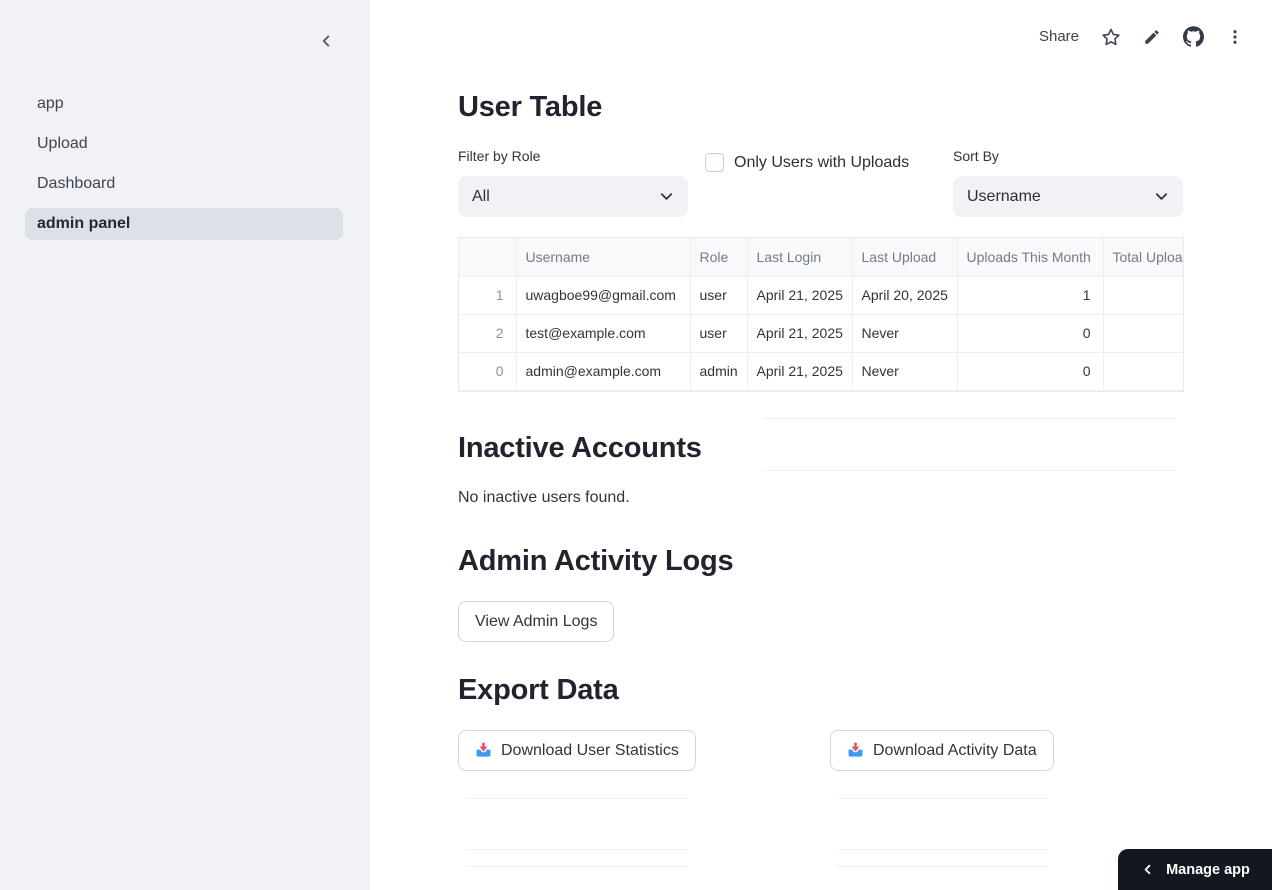  Describe the element at coordinates (1152, 37) in the screenshot. I see `edit-icon` at that location.